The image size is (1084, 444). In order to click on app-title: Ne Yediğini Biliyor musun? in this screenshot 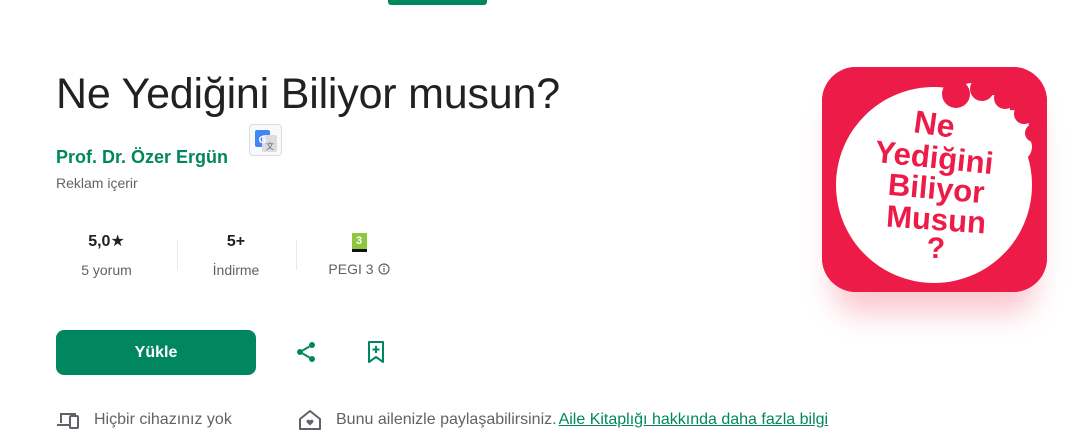, I will do `click(308, 94)`.